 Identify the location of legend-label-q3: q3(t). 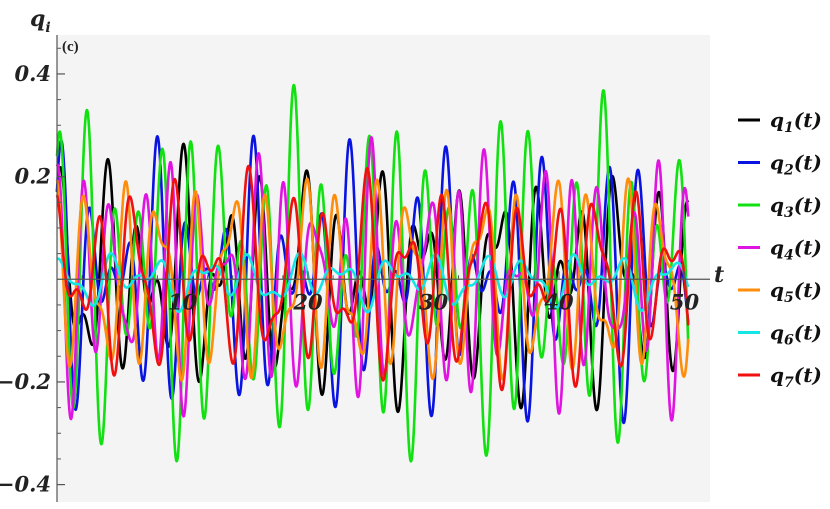
(796, 207).